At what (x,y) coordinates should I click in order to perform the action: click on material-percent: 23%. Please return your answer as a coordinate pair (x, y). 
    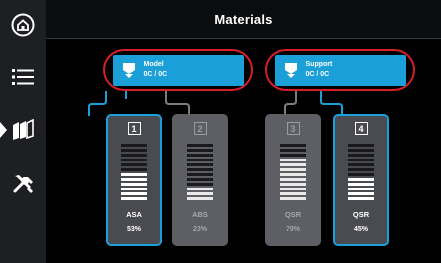
    Looking at the image, I should click on (199, 229).